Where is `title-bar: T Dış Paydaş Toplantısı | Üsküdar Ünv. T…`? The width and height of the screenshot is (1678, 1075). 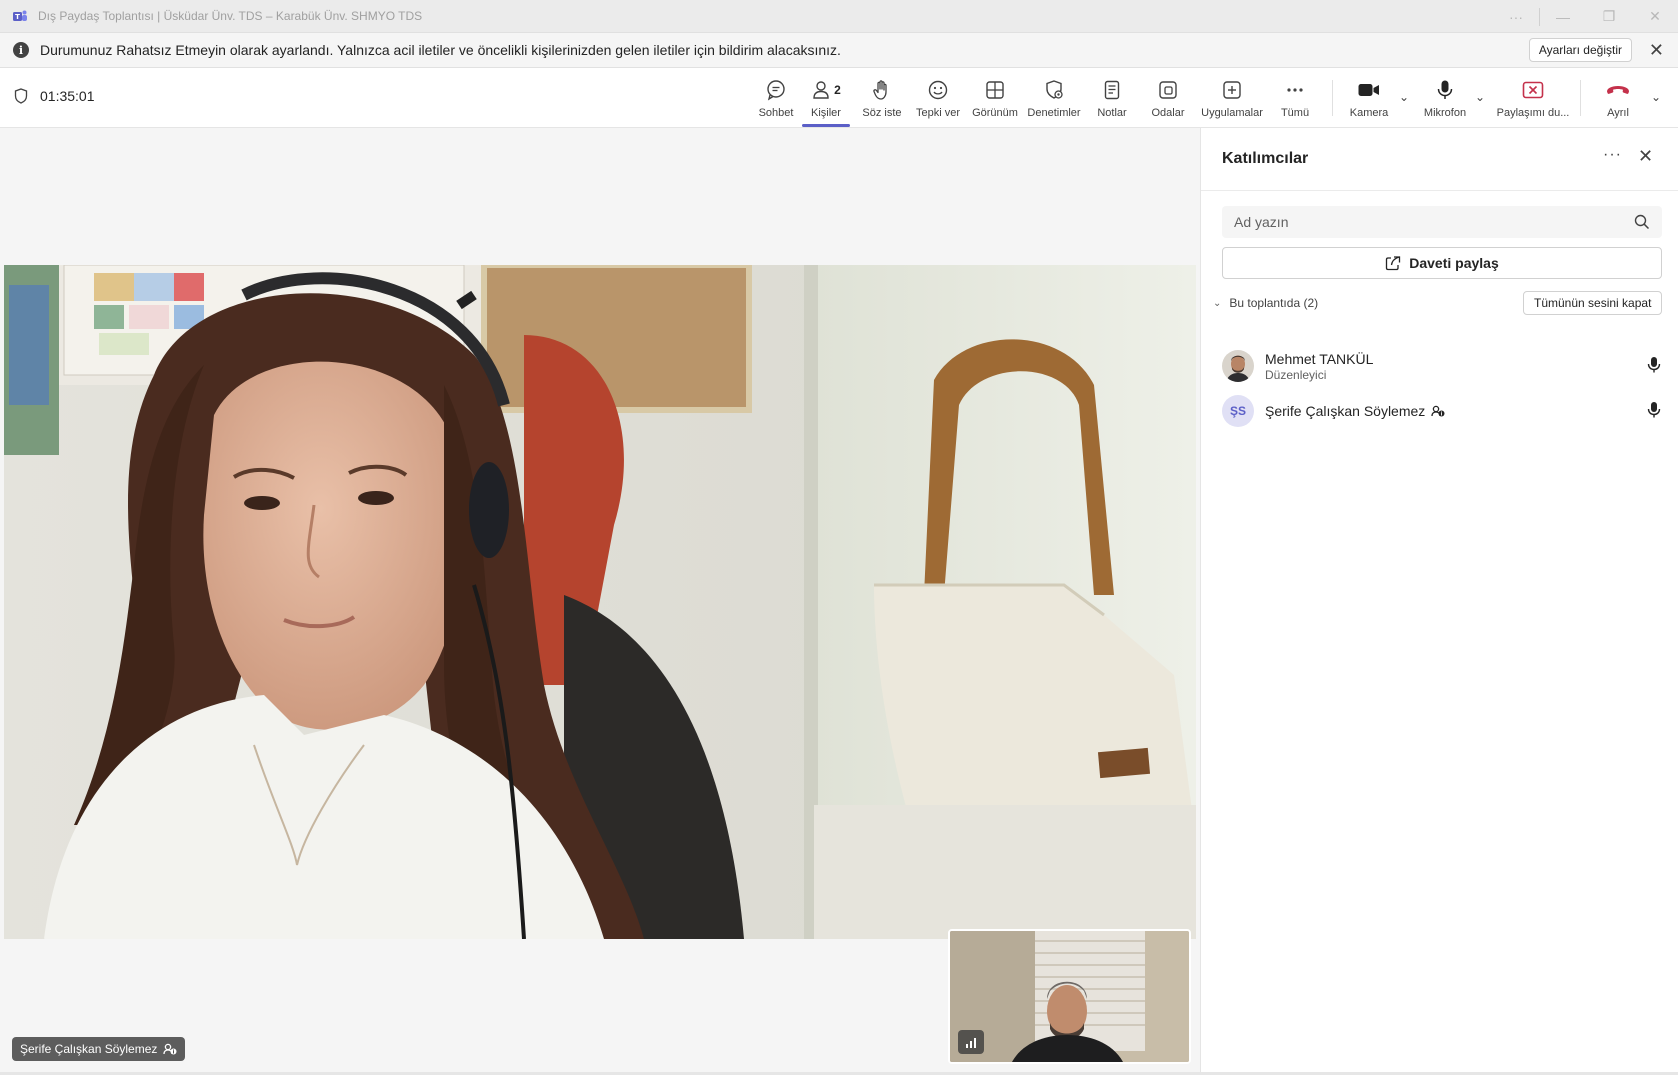
title-bar: T Dış Paydaş Toplantısı | Üsküdar Ünv. T… is located at coordinates (839, 16).